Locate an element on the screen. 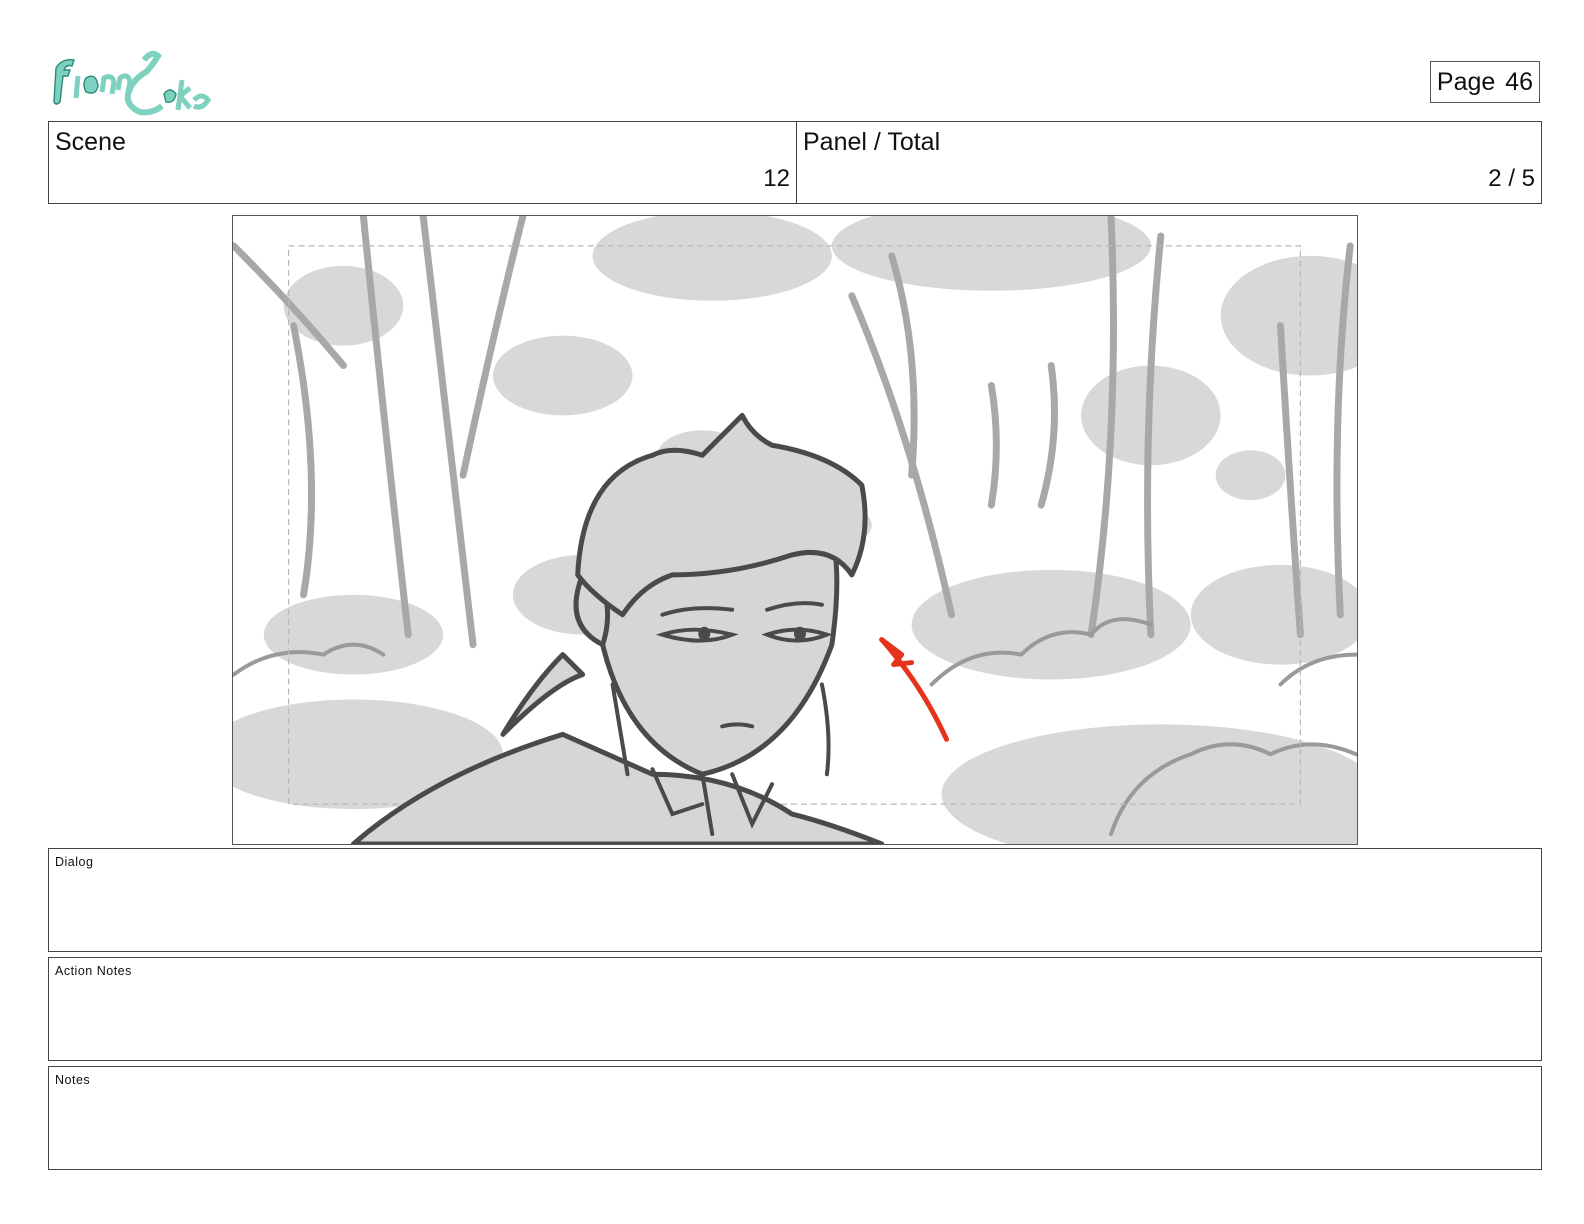 The width and height of the screenshot is (1584, 1224). fionna-and-cake-logo-icon is located at coordinates (132, 83).